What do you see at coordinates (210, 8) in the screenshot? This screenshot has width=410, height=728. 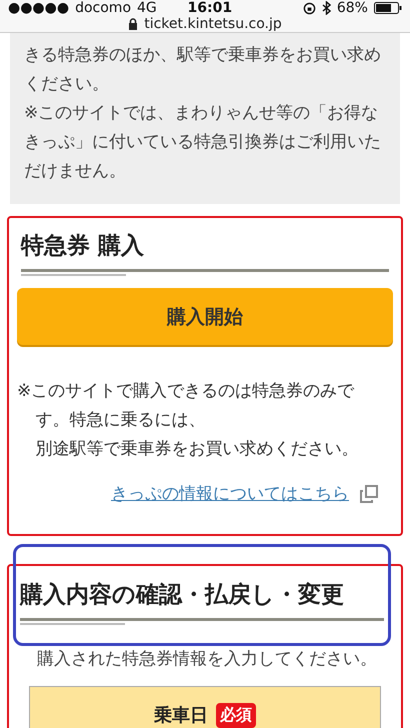 I see `clock-text: 16:01` at bounding box center [210, 8].